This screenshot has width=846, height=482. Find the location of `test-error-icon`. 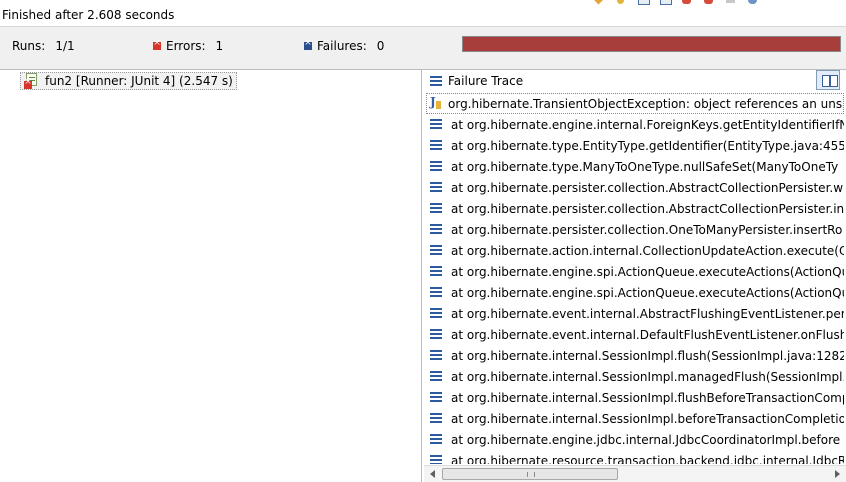

test-error-icon is located at coordinates (32, 81).